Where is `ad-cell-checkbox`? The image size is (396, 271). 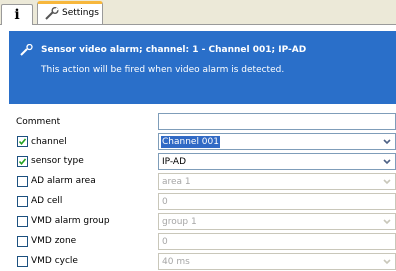
ad-cell-checkbox is located at coordinates (22, 201).